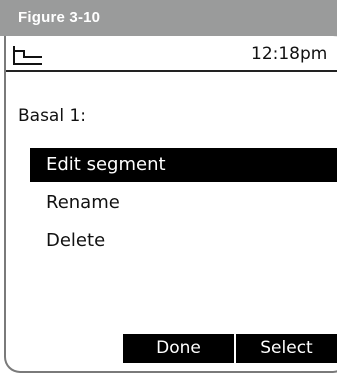  What do you see at coordinates (289, 54) in the screenshot?
I see `status-clock: 12:18pm` at bounding box center [289, 54].